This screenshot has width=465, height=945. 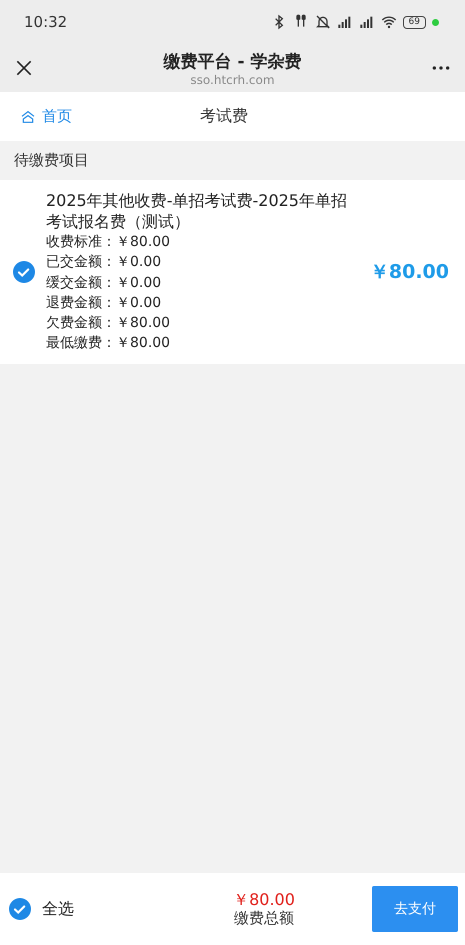 I want to click on total-label: 缴费总额, so click(x=264, y=918).